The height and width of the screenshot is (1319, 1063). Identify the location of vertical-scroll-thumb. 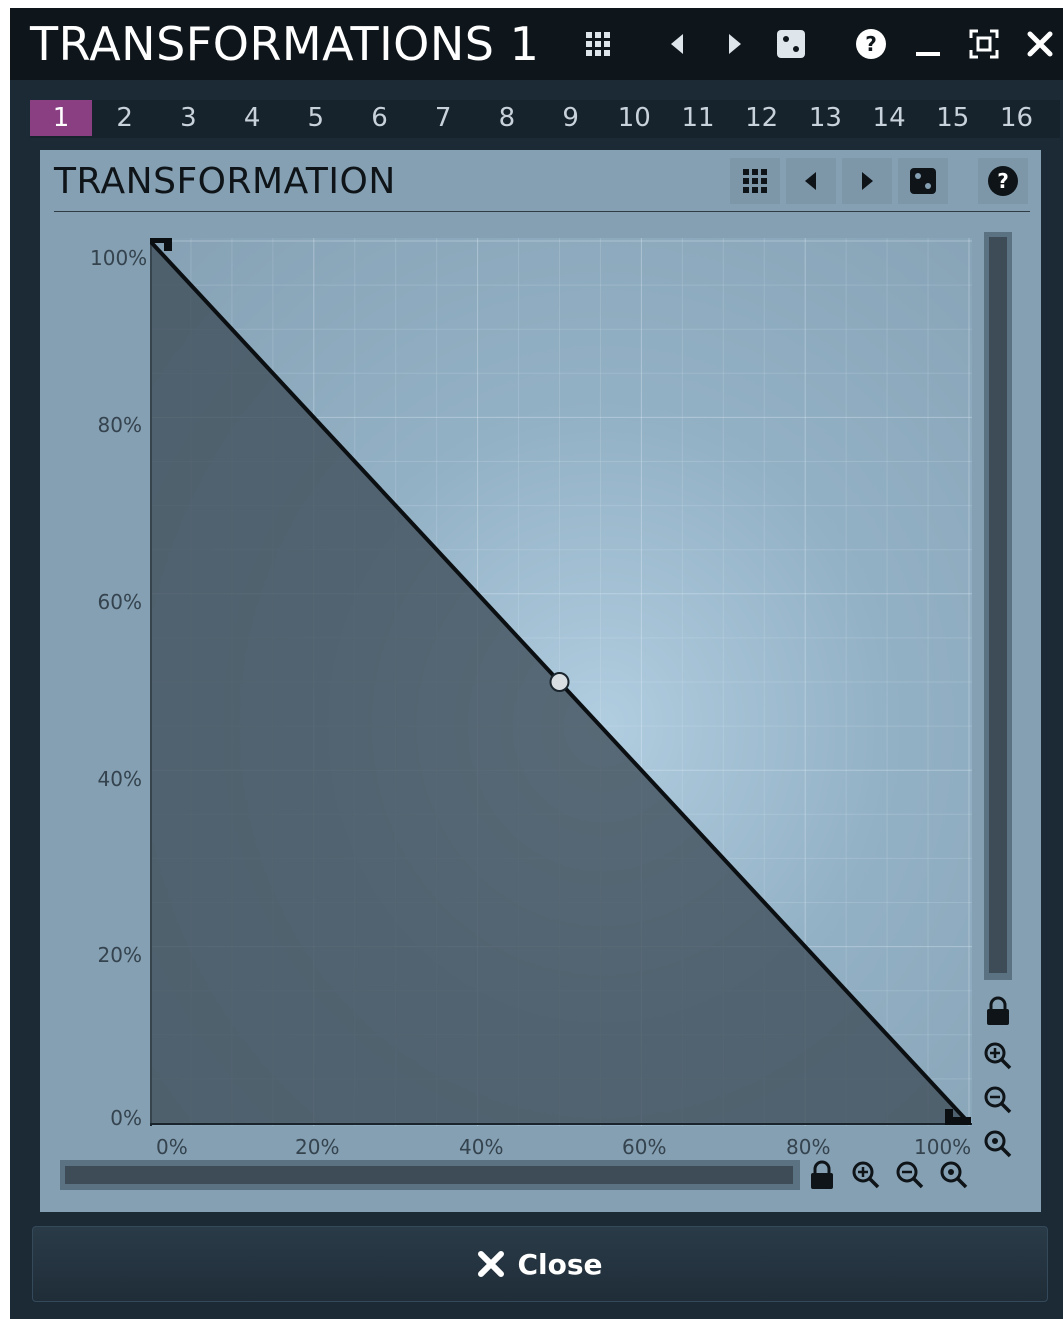
(998, 605).